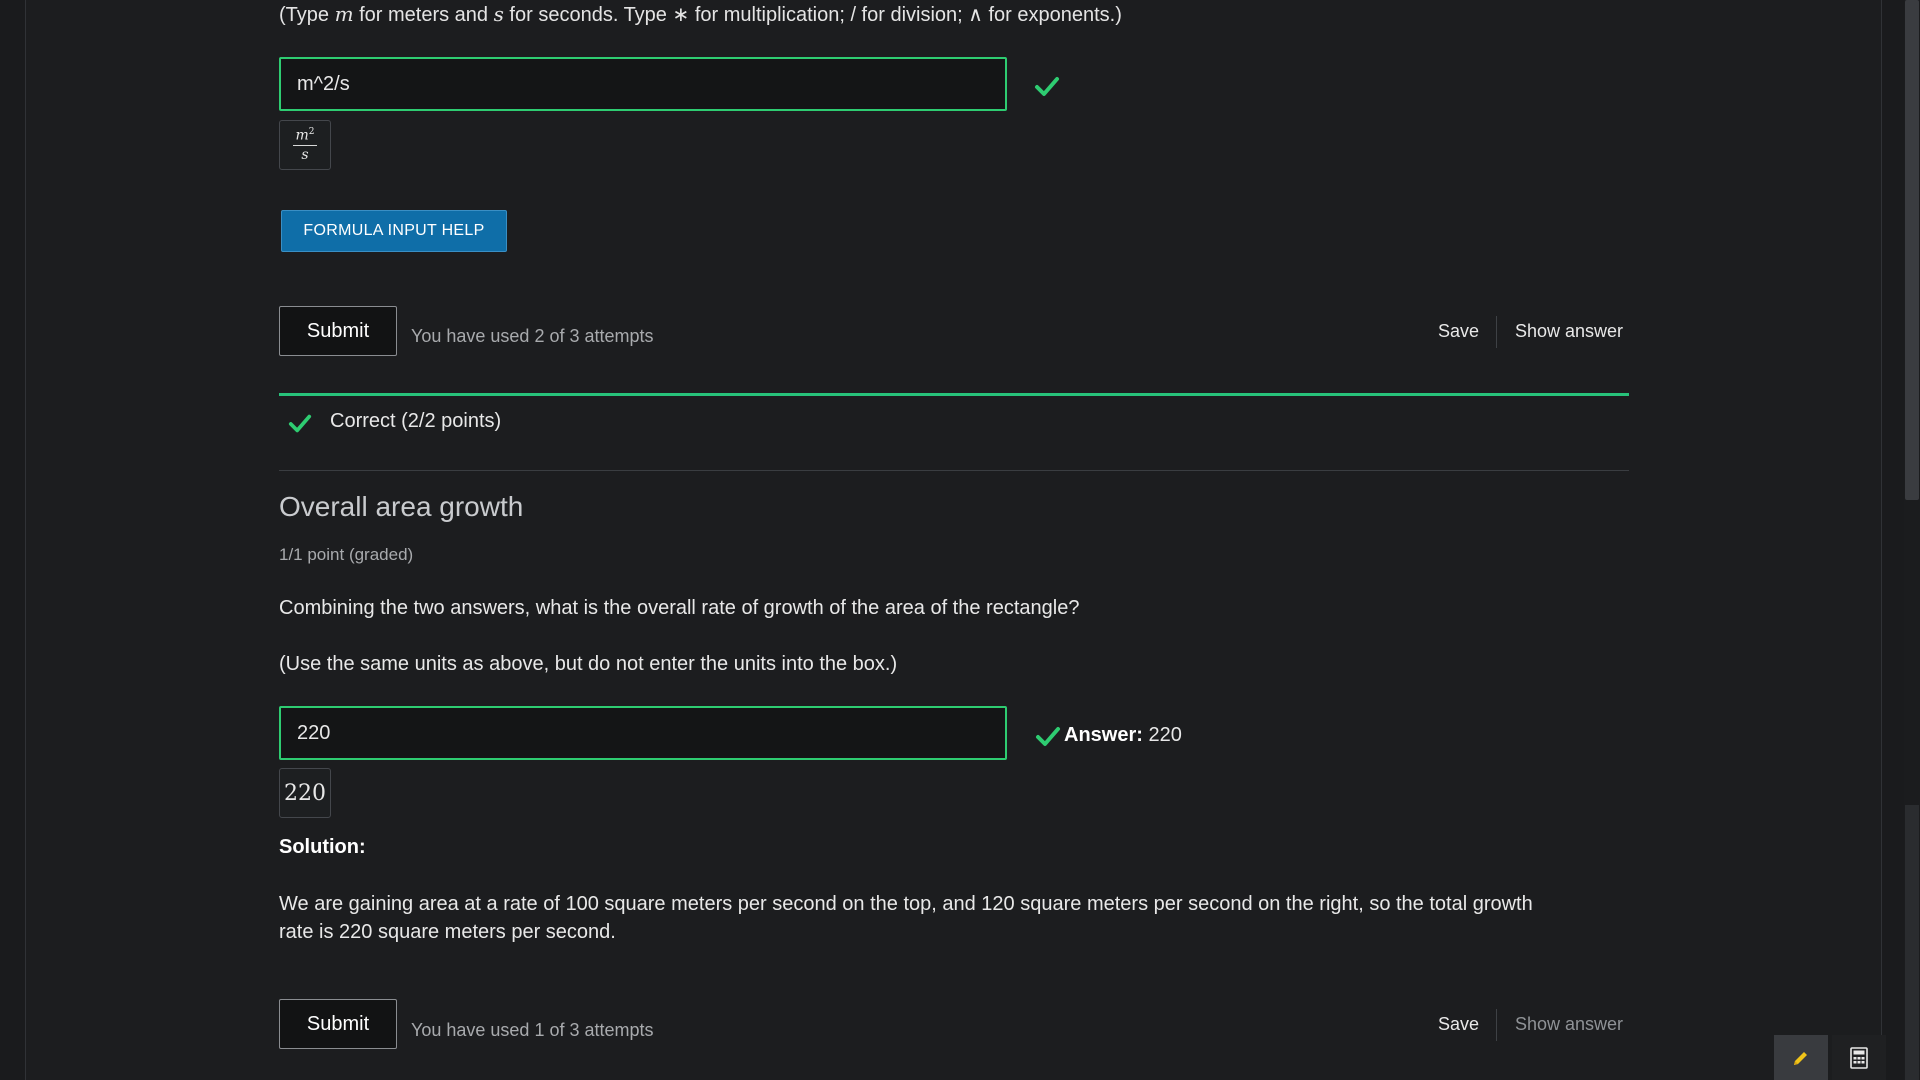 The width and height of the screenshot is (1920, 1080). What do you see at coordinates (532, 1030) in the screenshot?
I see `attempts-counter: You have used 1 of 3 attempts` at bounding box center [532, 1030].